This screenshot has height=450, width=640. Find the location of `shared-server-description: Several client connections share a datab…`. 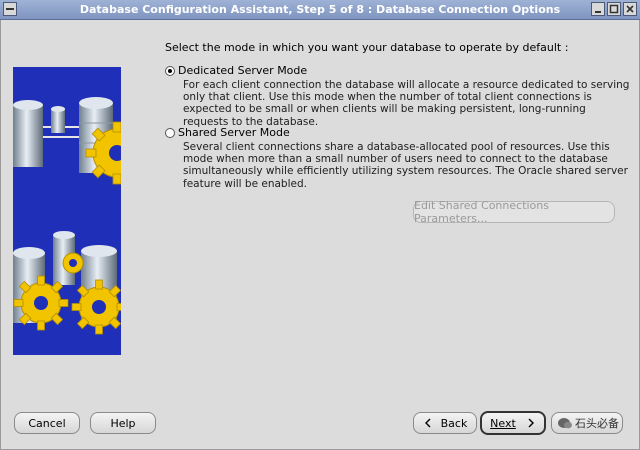

shared-server-description: Several client connections share a datab… is located at coordinates (405, 165).